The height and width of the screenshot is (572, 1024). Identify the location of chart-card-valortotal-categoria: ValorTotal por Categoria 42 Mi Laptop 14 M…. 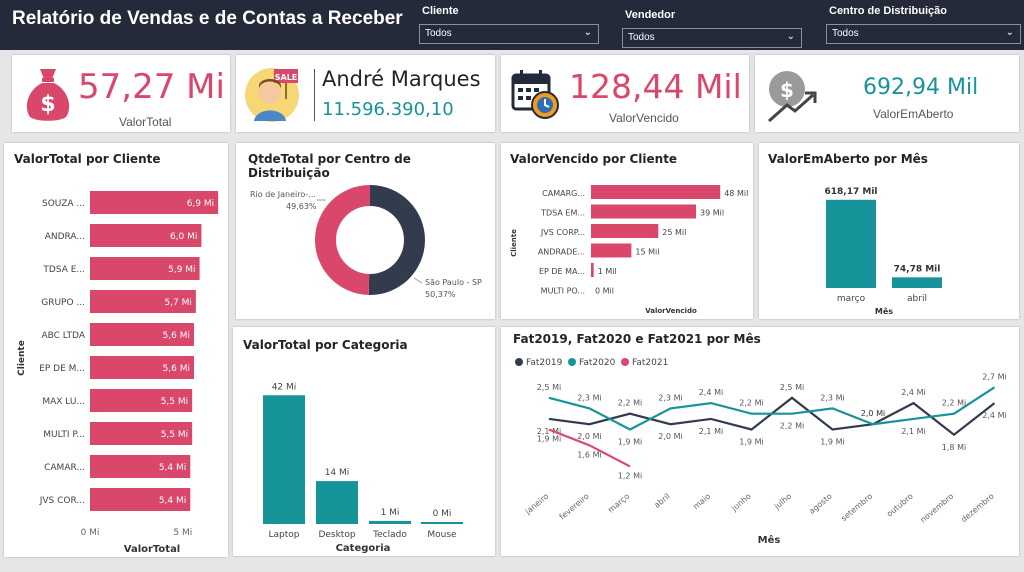
(364, 441).